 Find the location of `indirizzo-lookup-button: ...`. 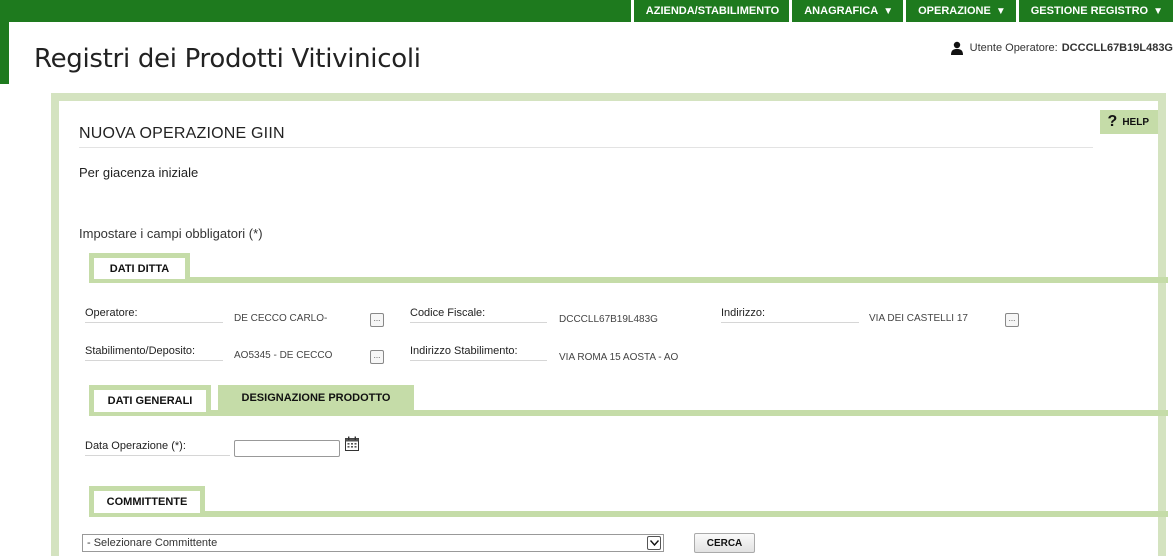

indirizzo-lookup-button: ... is located at coordinates (1012, 320).